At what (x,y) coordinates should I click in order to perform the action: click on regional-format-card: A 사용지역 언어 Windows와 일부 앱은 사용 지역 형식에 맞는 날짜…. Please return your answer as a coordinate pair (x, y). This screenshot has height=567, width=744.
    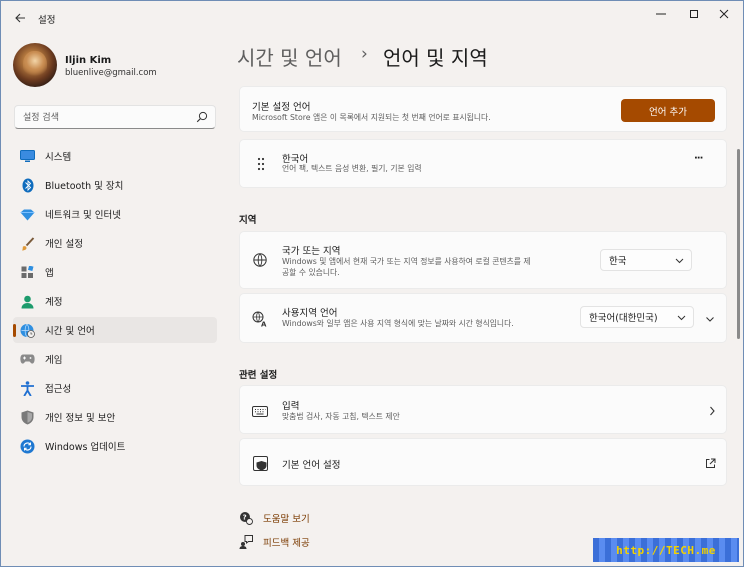
    Looking at the image, I should click on (483, 318).